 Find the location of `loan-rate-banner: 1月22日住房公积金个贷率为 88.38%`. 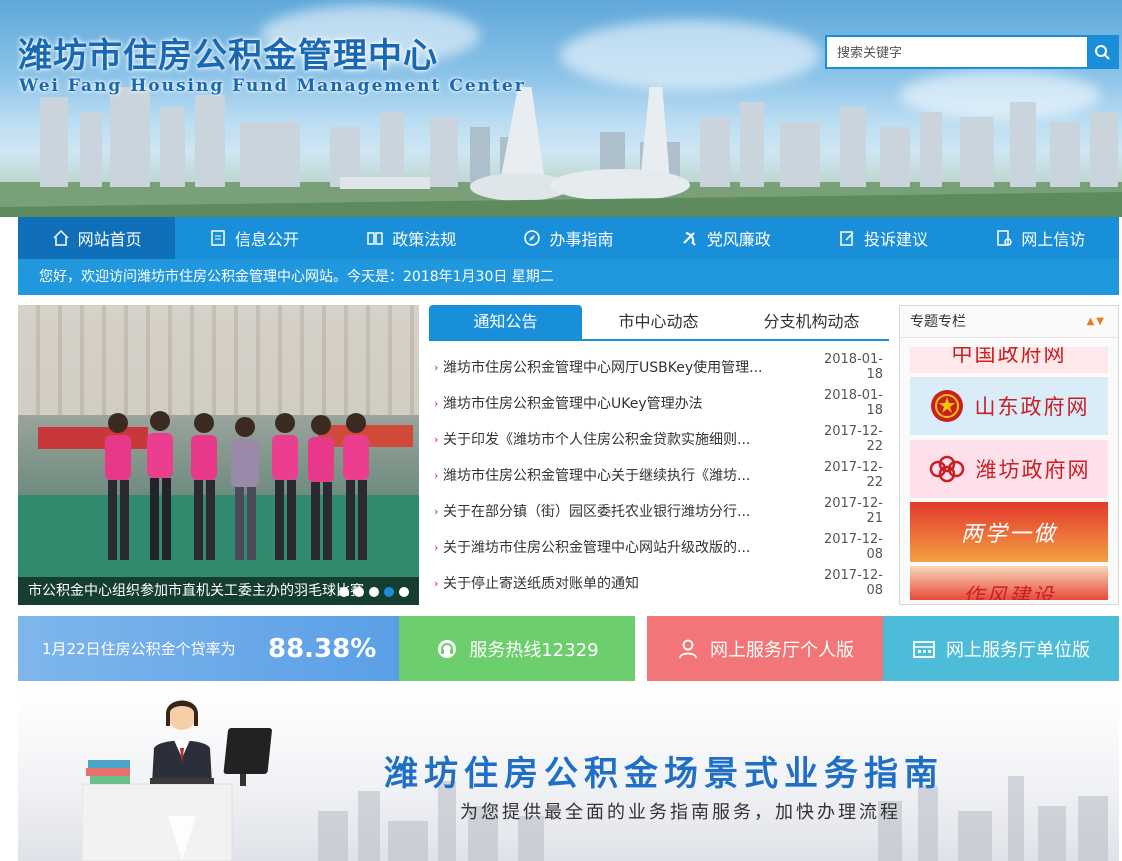

loan-rate-banner: 1月22日住房公积金个贷率为 88.38% is located at coordinates (208, 648).